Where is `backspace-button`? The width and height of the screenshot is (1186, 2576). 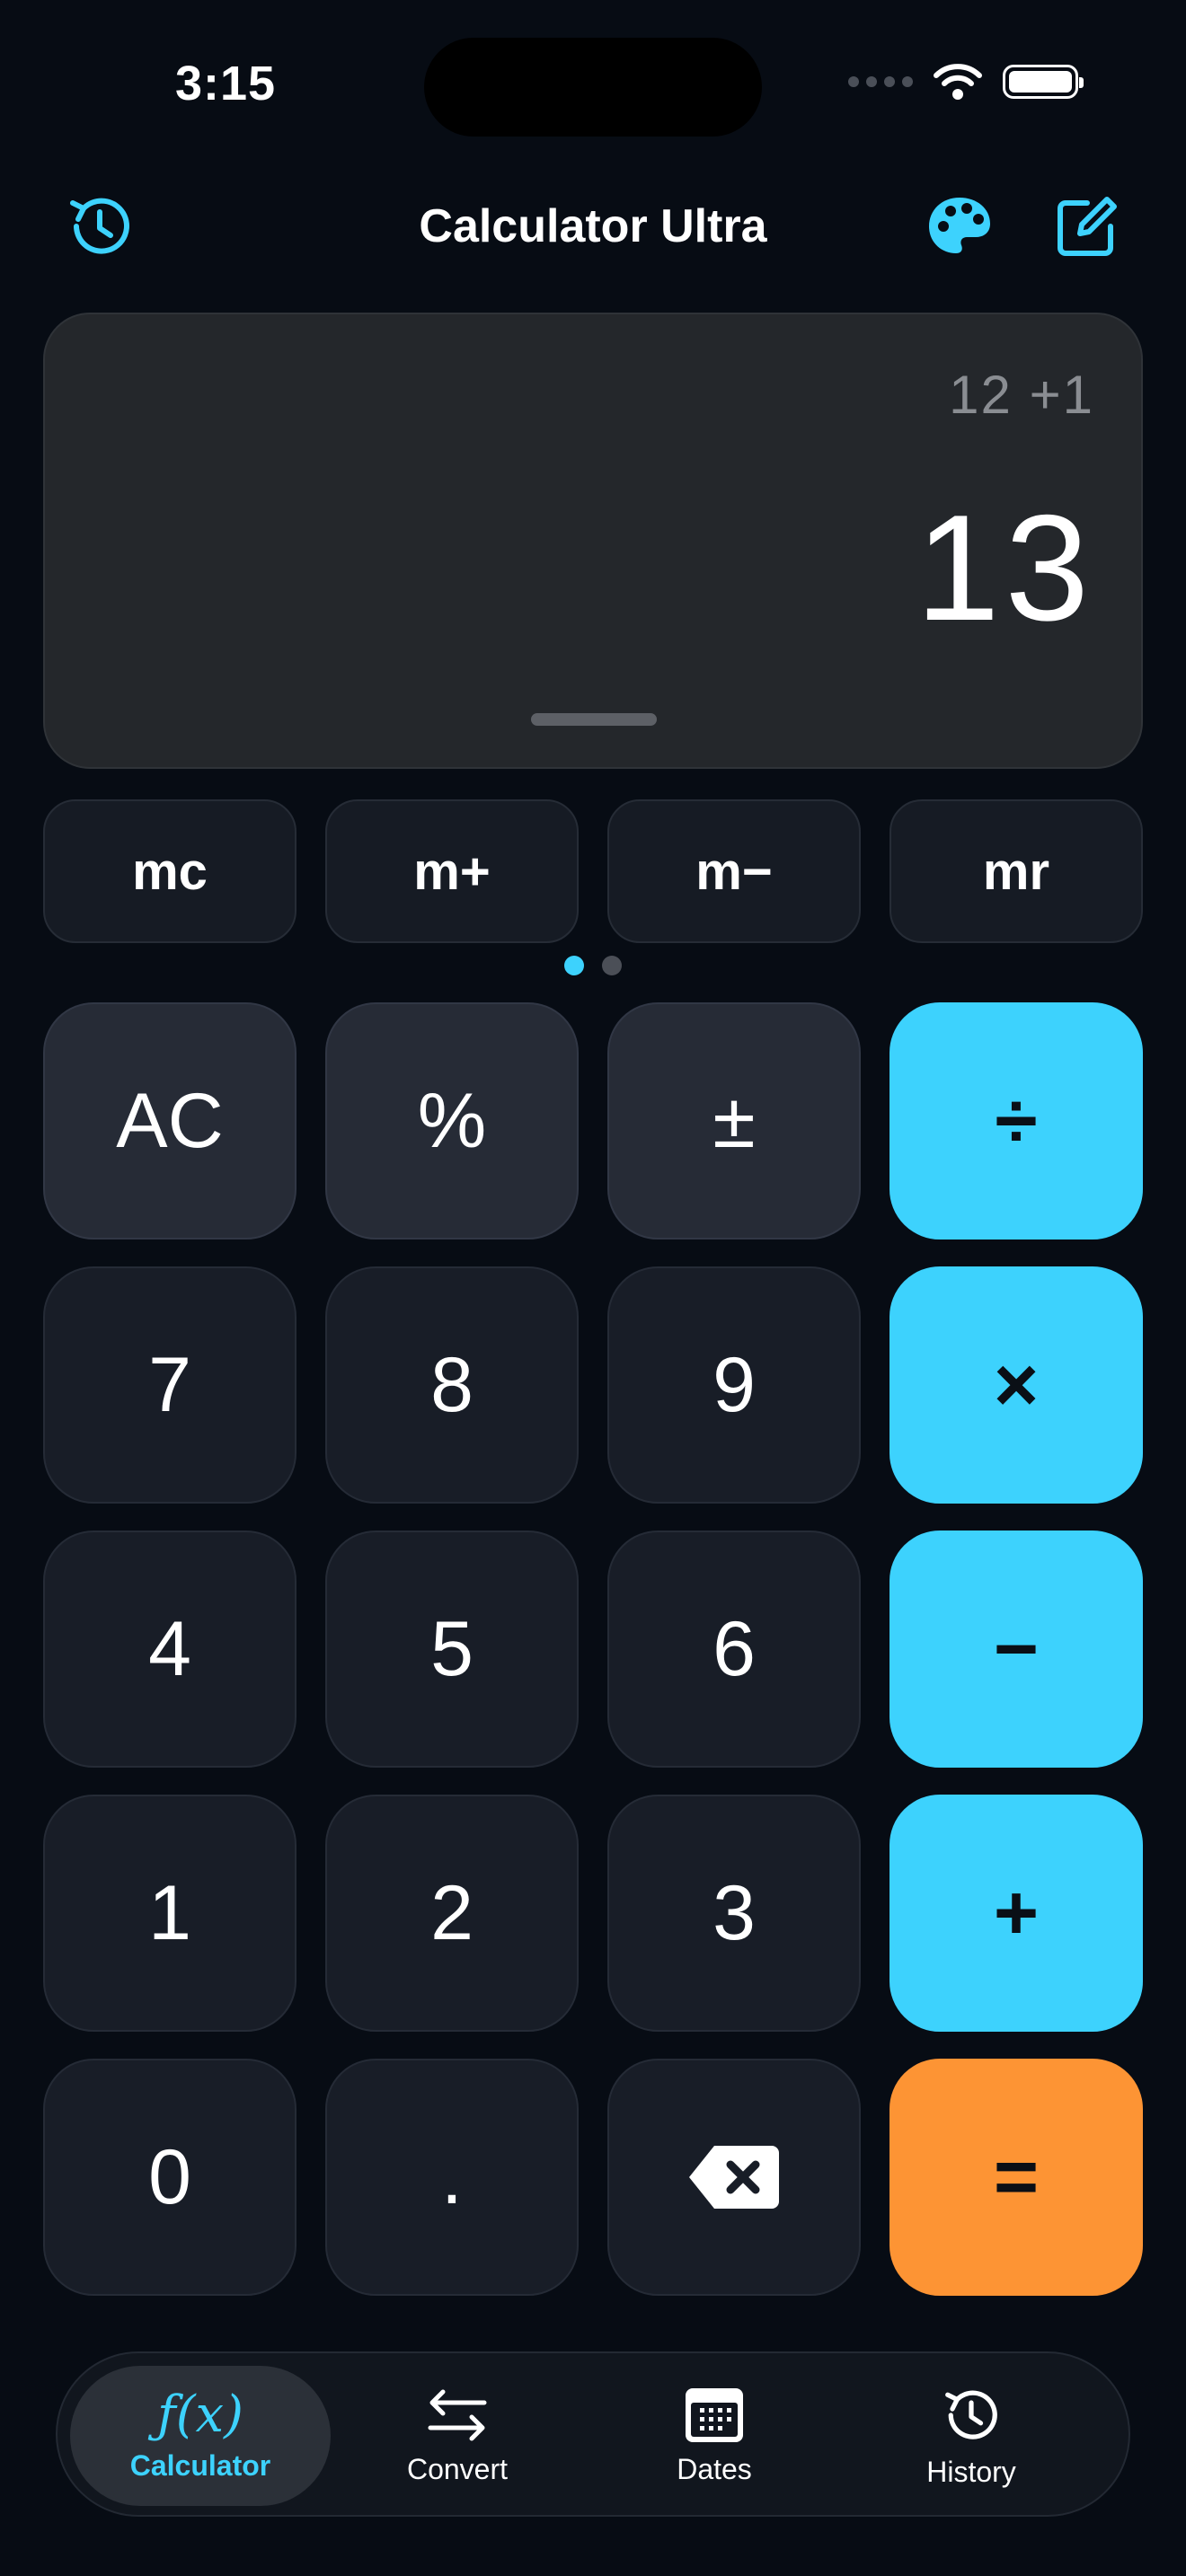
backspace-button is located at coordinates (734, 2177).